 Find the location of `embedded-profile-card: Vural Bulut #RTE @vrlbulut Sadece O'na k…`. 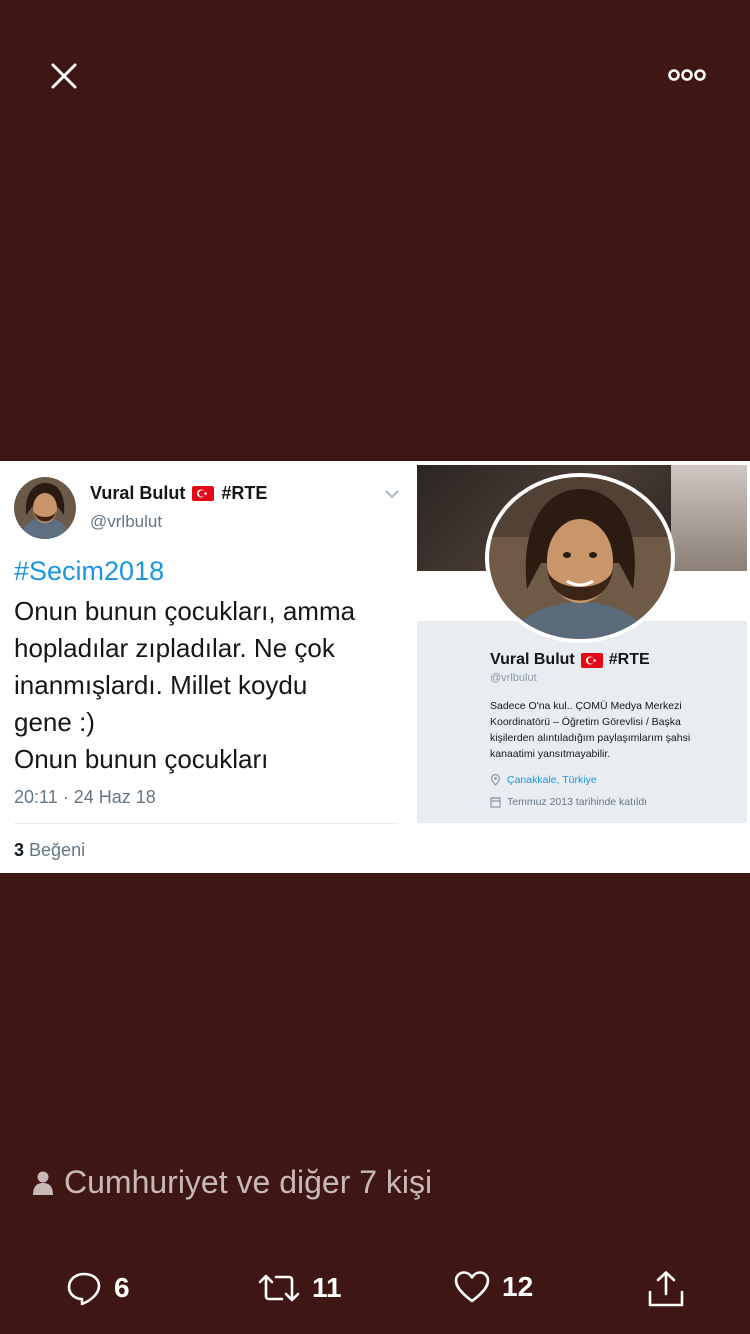

embedded-profile-card: Vural Bulut #RTE @vrlbulut Sadece O'na k… is located at coordinates (582, 644).